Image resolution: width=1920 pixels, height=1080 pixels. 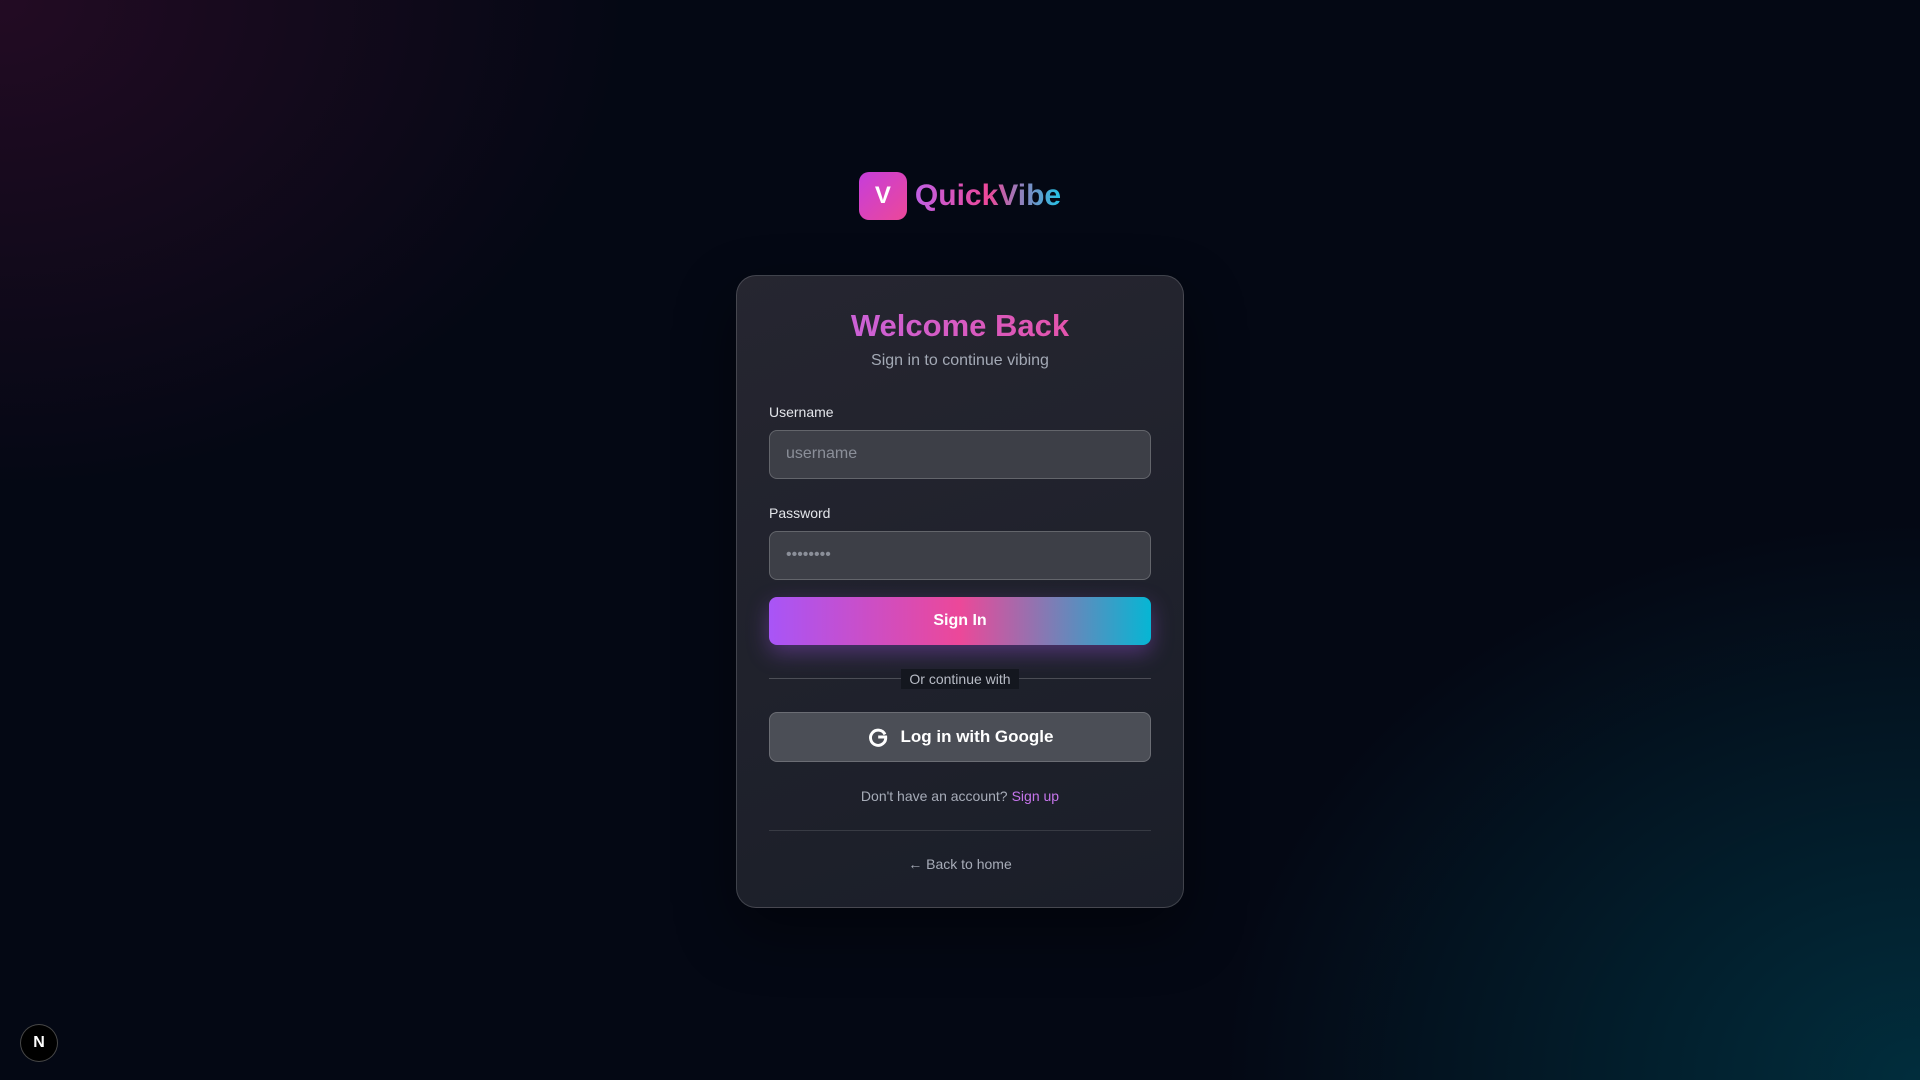 What do you see at coordinates (801, 411) in the screenshot?
I see `username-label: Username` at bounding box center [801, 411].